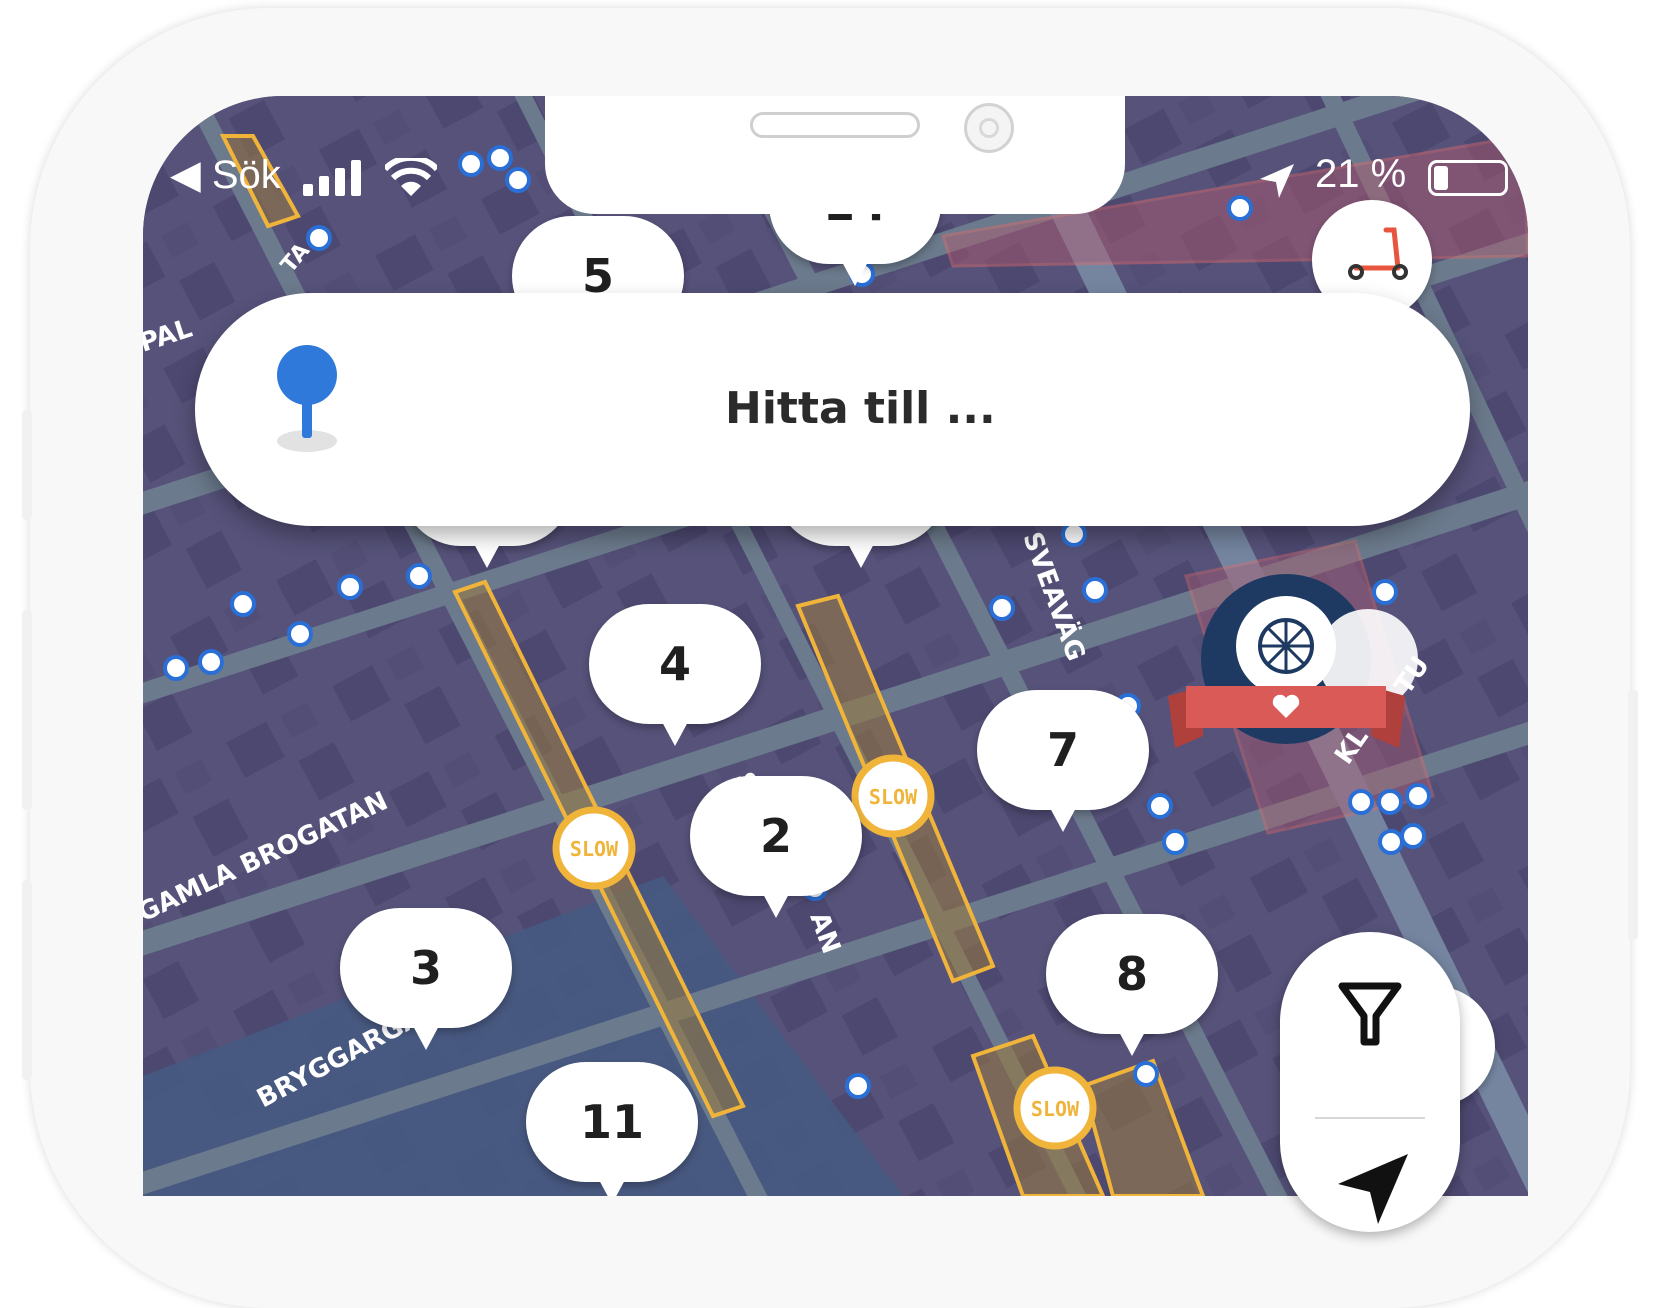 The image size is (1653, 1308). What do you see at coordinates (1277, 181) in the screenshot?
I see `location-arrow-icon` at bounding box center [1277, 181].